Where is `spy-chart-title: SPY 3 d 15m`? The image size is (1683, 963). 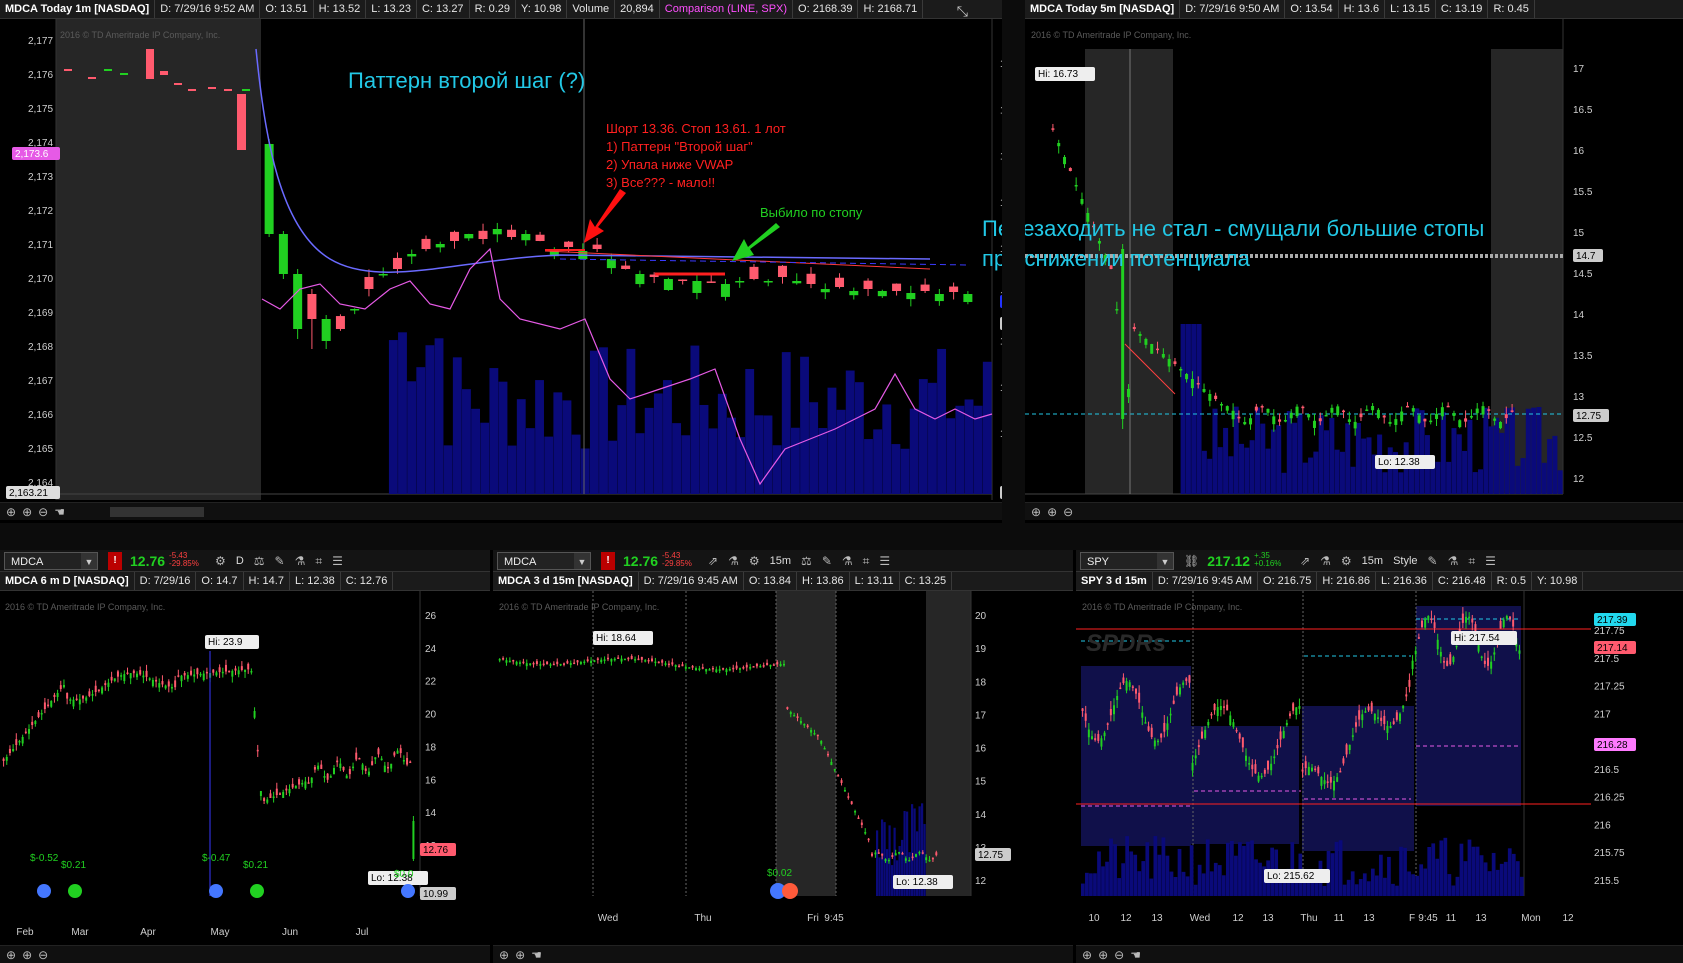
spy-chart-title: SPY 3 d 15m is located at coordinates (1114, 581).